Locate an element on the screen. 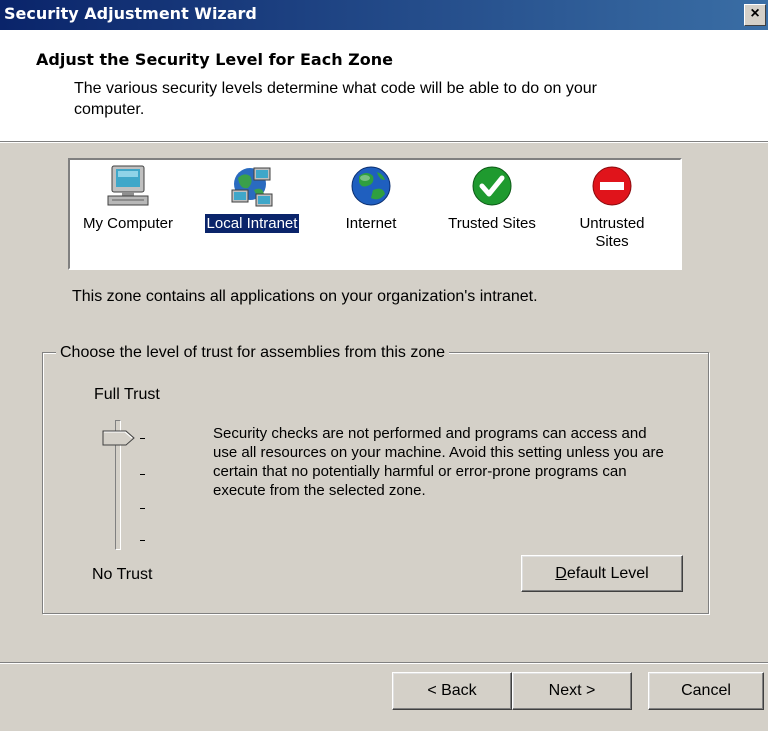 The height and width of the screenshot is (731, 768). no-entry-icon is located at coordinates (612, 186).